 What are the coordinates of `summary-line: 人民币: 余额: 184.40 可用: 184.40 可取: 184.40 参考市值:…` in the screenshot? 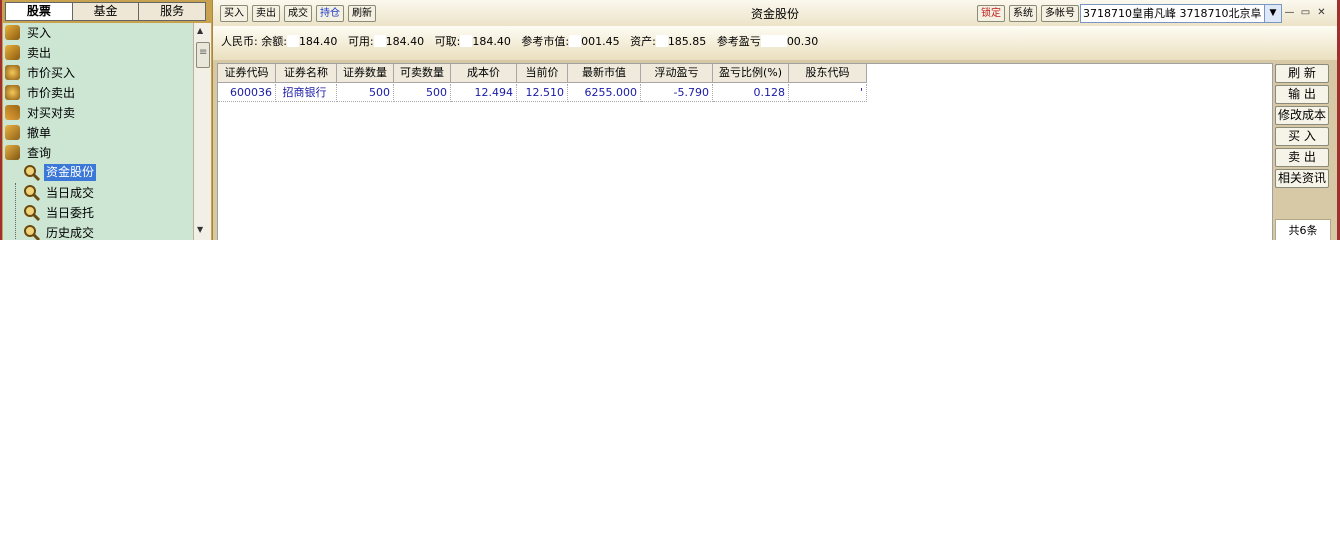 It's located at (519, 41).